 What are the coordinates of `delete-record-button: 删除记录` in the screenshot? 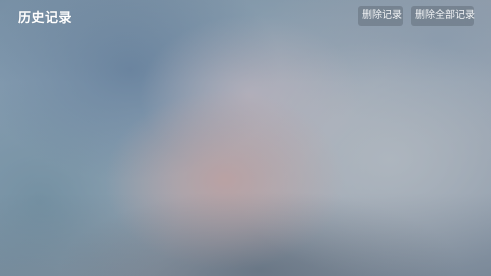 It's located at (380, 16).